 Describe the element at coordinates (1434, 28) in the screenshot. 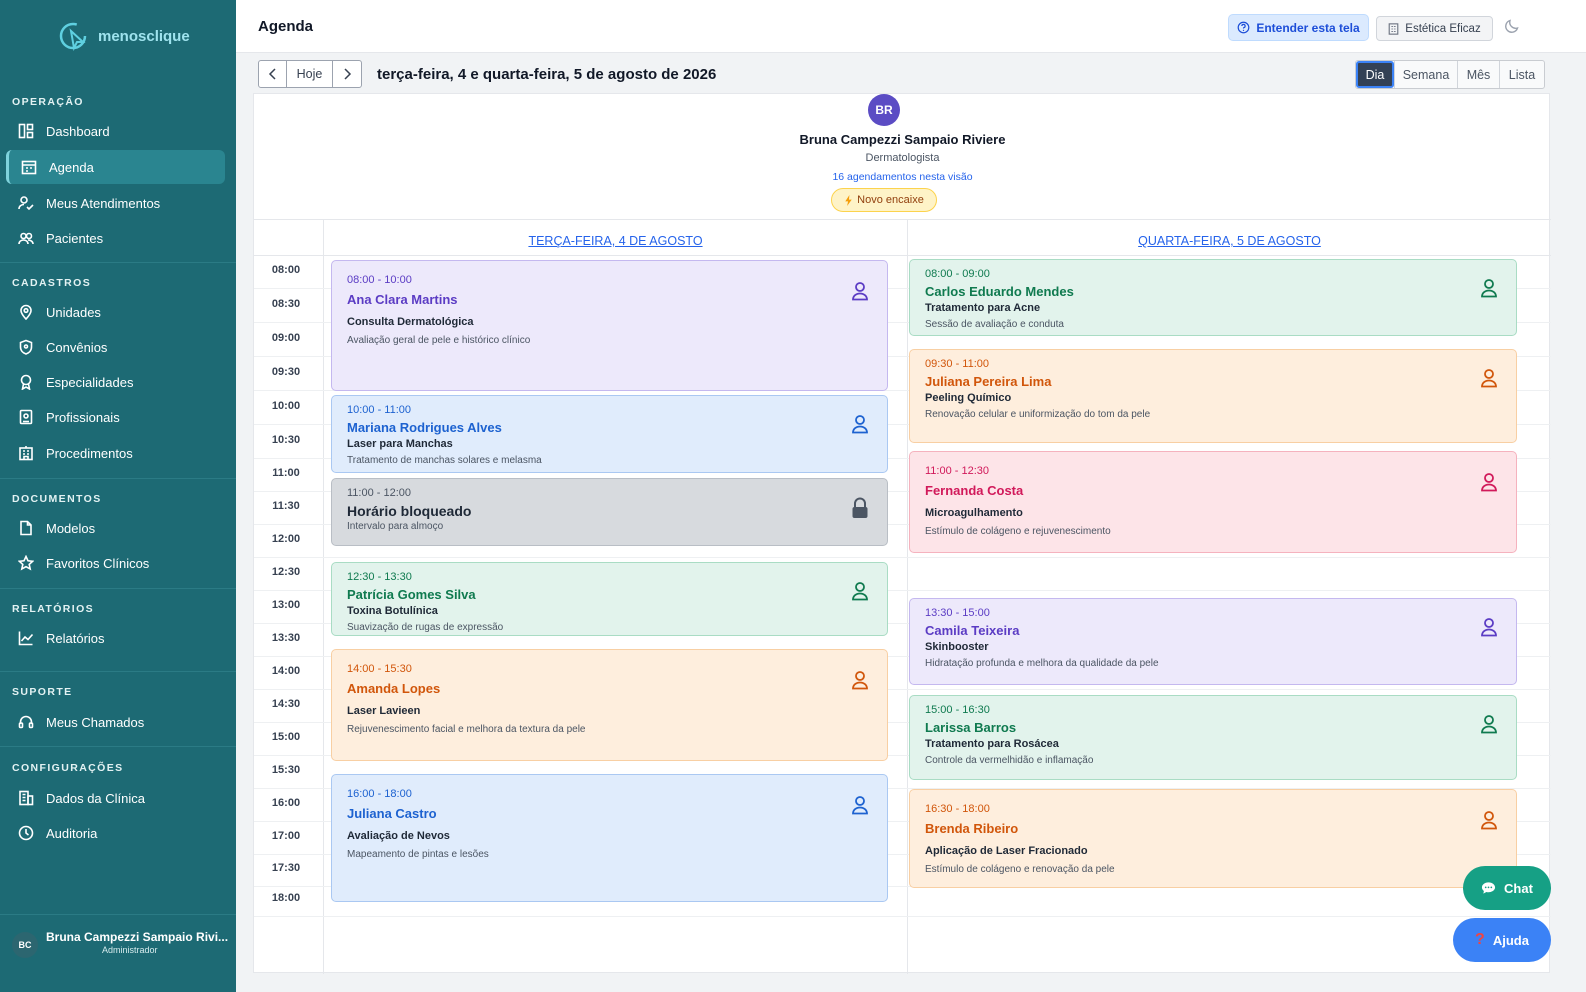

I see `clinic-selector: Estética Eficaz` at that location.